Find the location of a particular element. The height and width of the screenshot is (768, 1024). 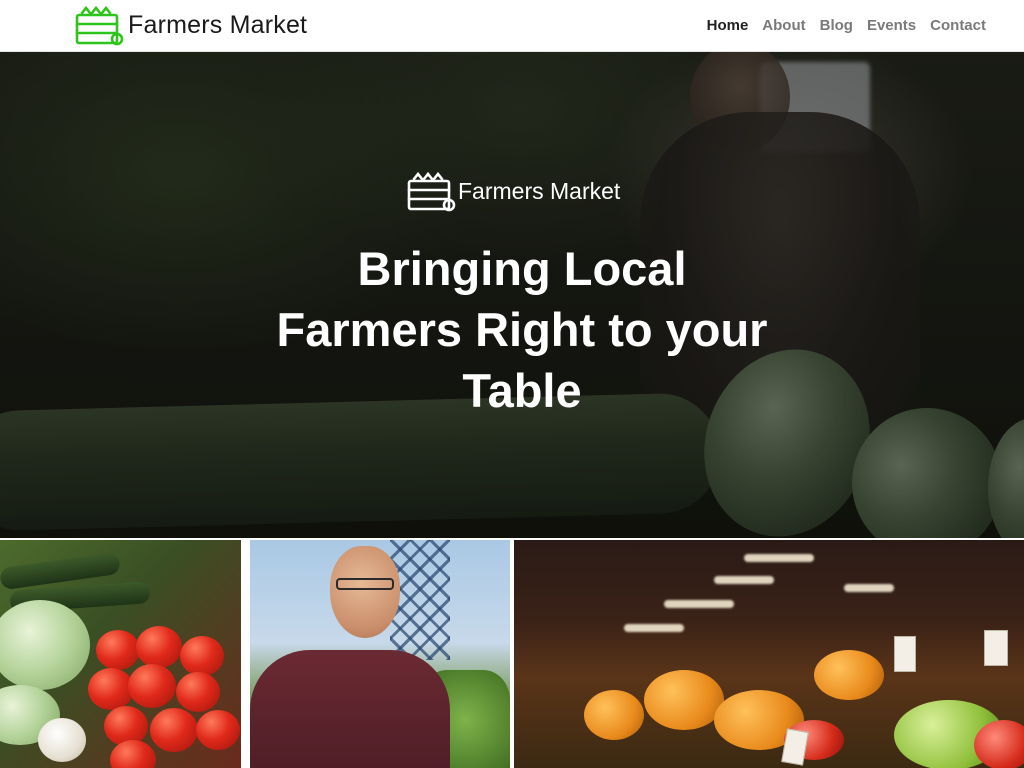

farmer-shirt is located at coordinates (350, 709).